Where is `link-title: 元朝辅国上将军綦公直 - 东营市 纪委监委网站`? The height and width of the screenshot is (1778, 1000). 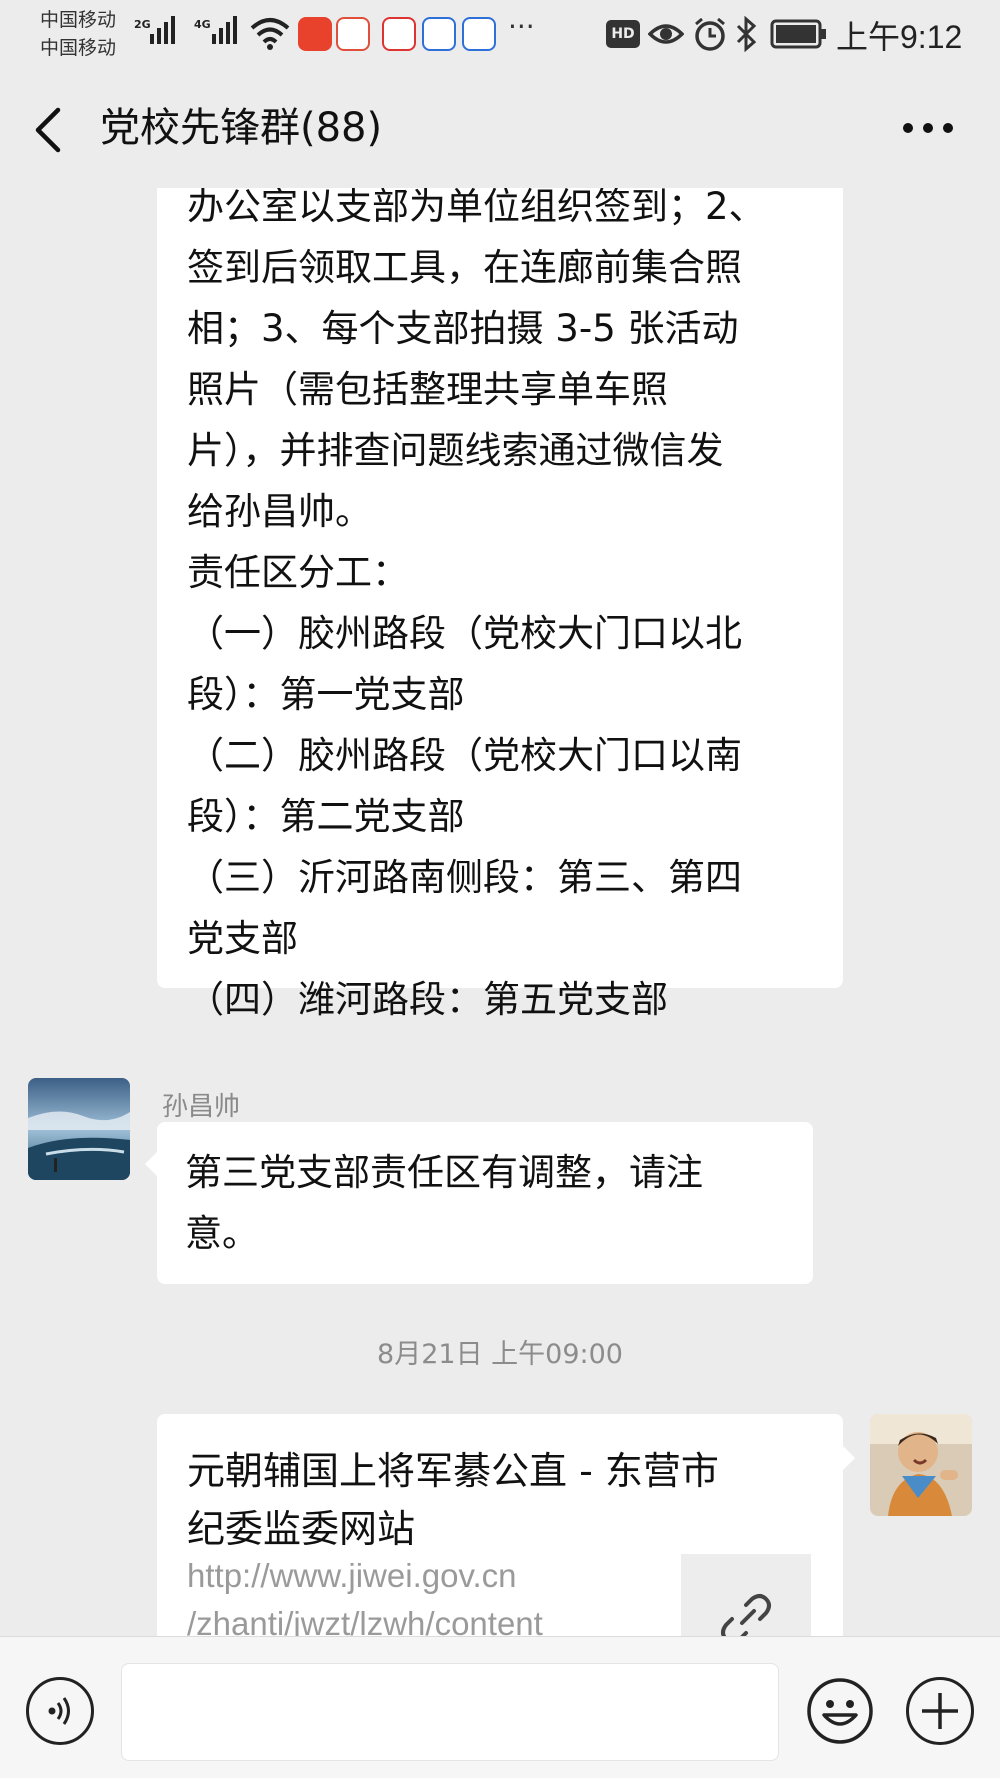
link-title: 元朝辅国上将军綦公直 - 东营市 纪委监委网站 is located at coordinates (453, 1500).